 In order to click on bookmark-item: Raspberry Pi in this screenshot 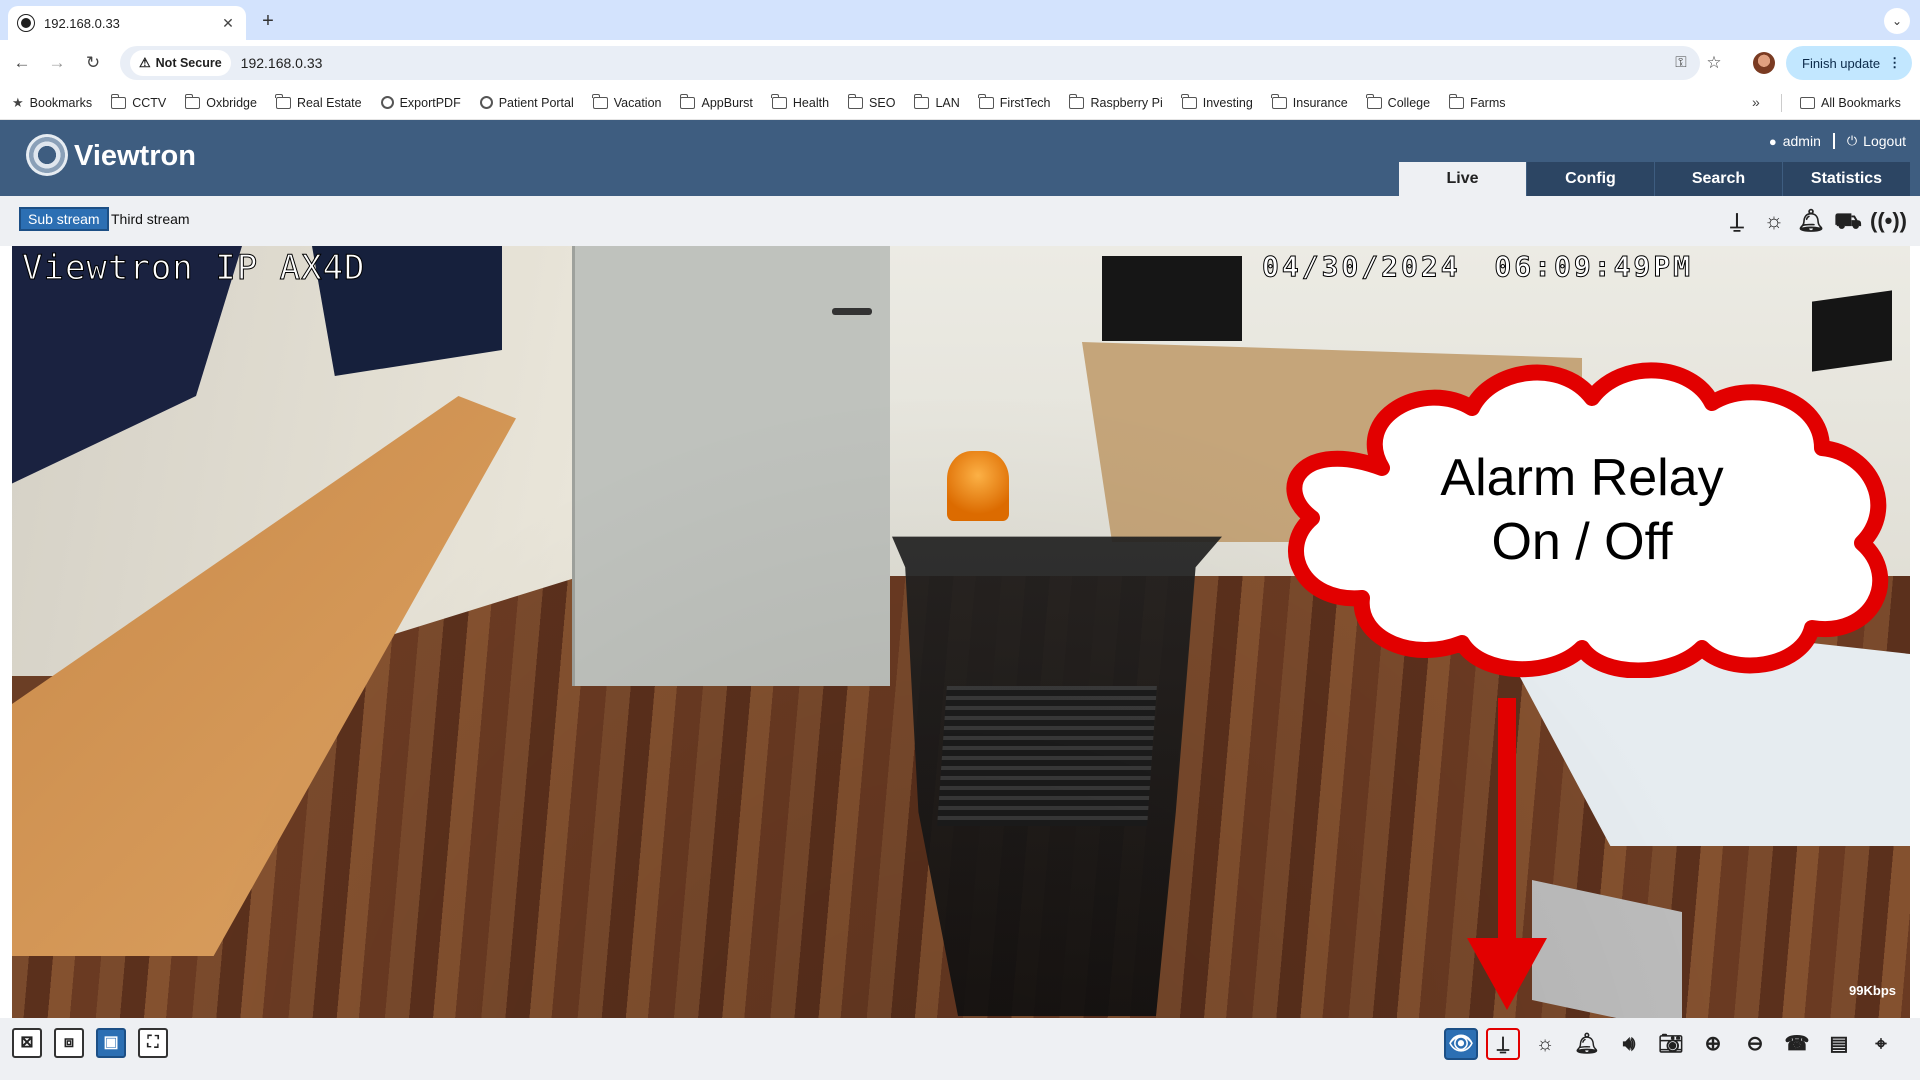, I will do `click(1115, 101)`.